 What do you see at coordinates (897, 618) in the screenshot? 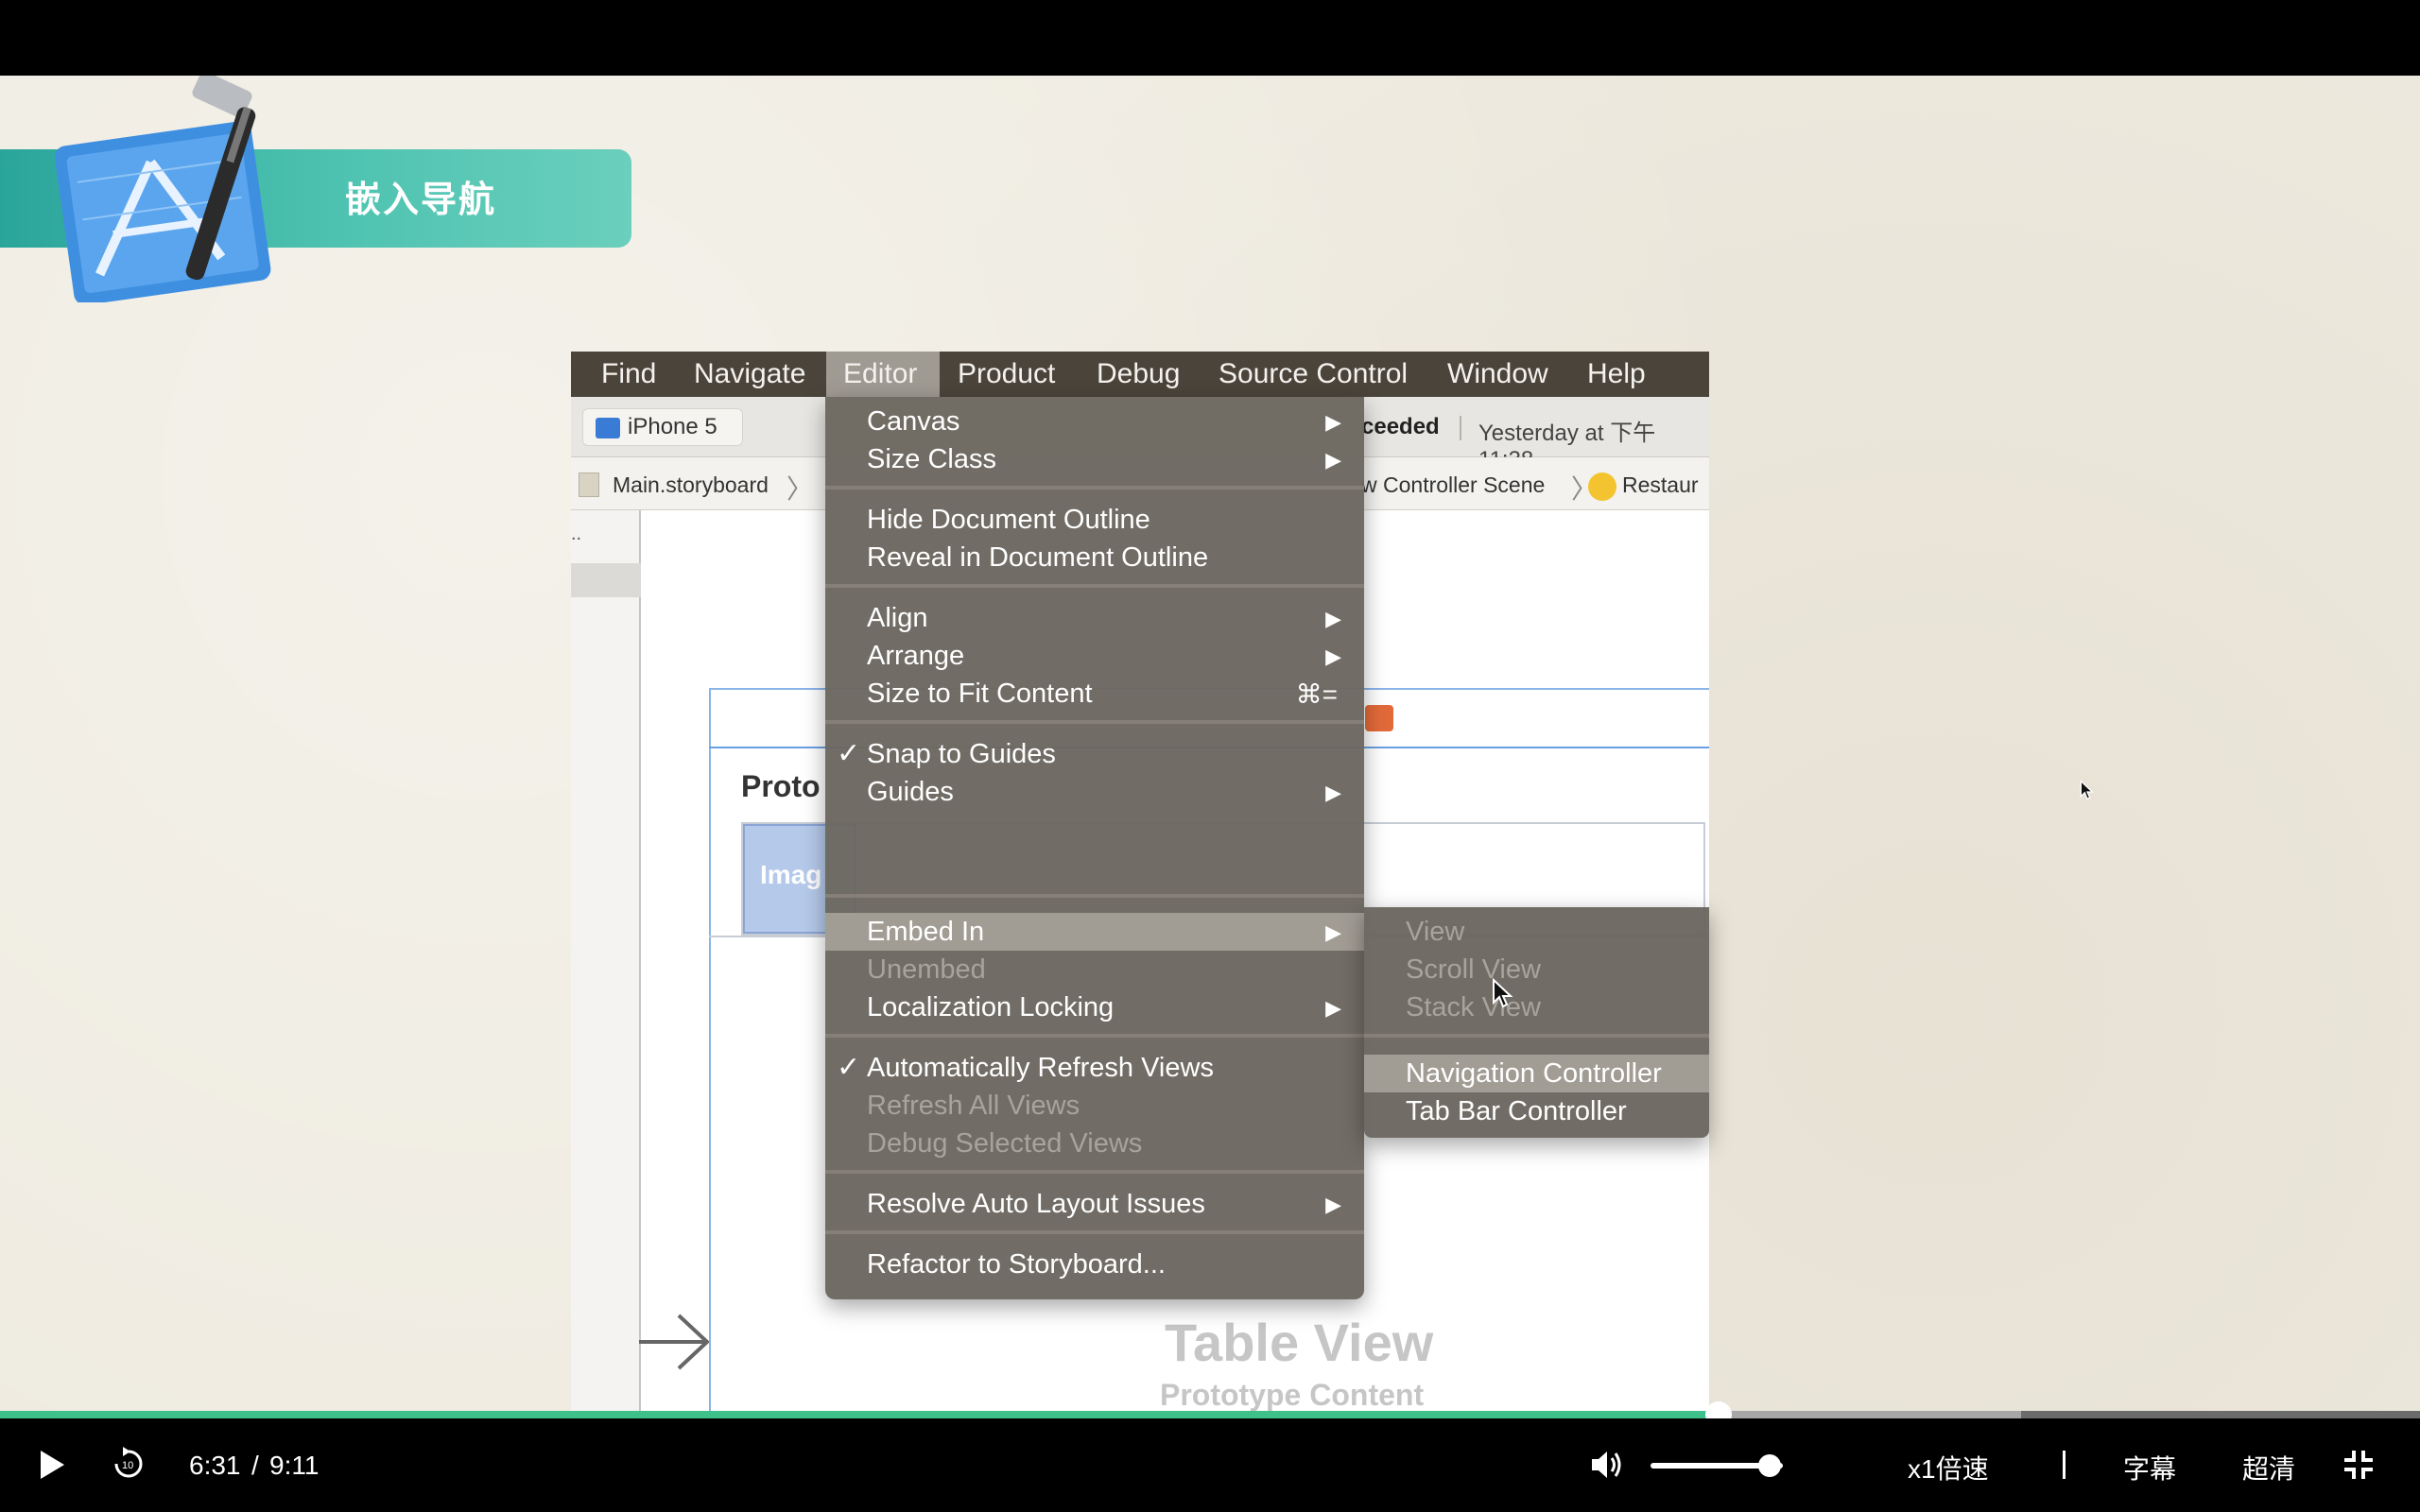
I see `menu-item-align: Align` at bounding box center [897, 618].